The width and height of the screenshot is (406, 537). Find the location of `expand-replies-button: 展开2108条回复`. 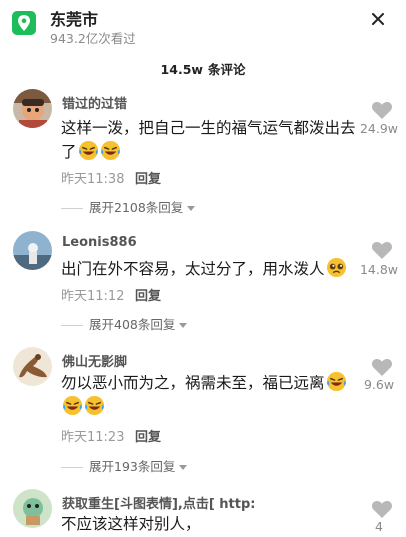

expand-replies-button: 展开2108条回复 is located at coordinates (128, 206).